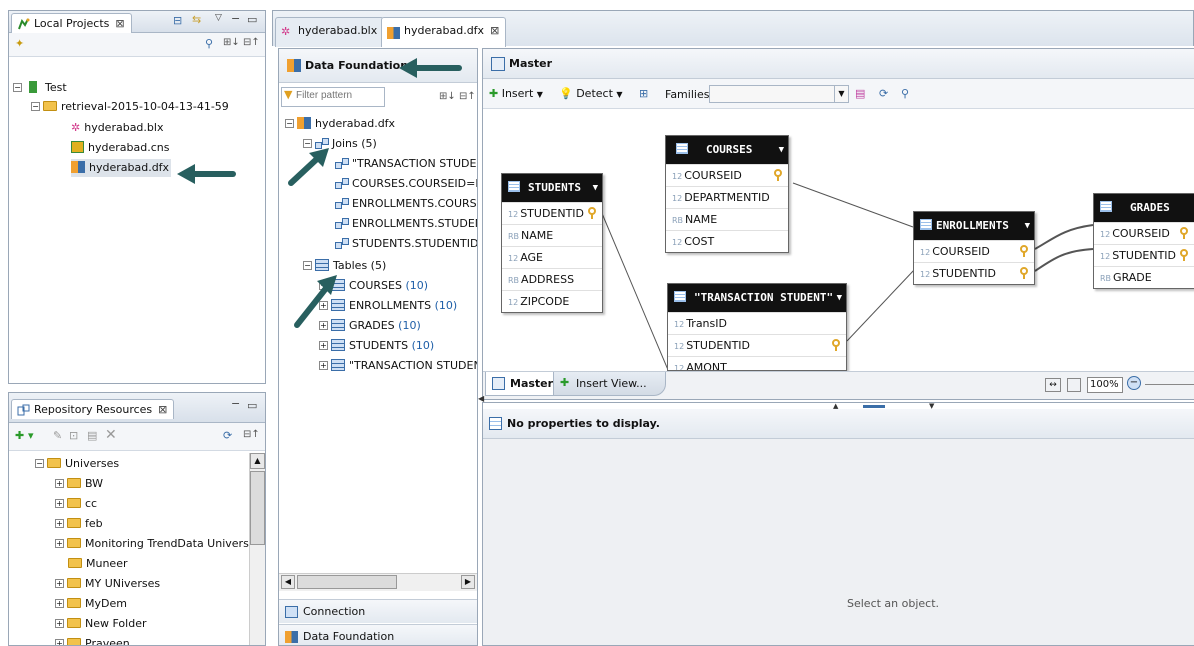  I want to click on table-item: + "TRANSACTION STUDENT", so click(398, 366).